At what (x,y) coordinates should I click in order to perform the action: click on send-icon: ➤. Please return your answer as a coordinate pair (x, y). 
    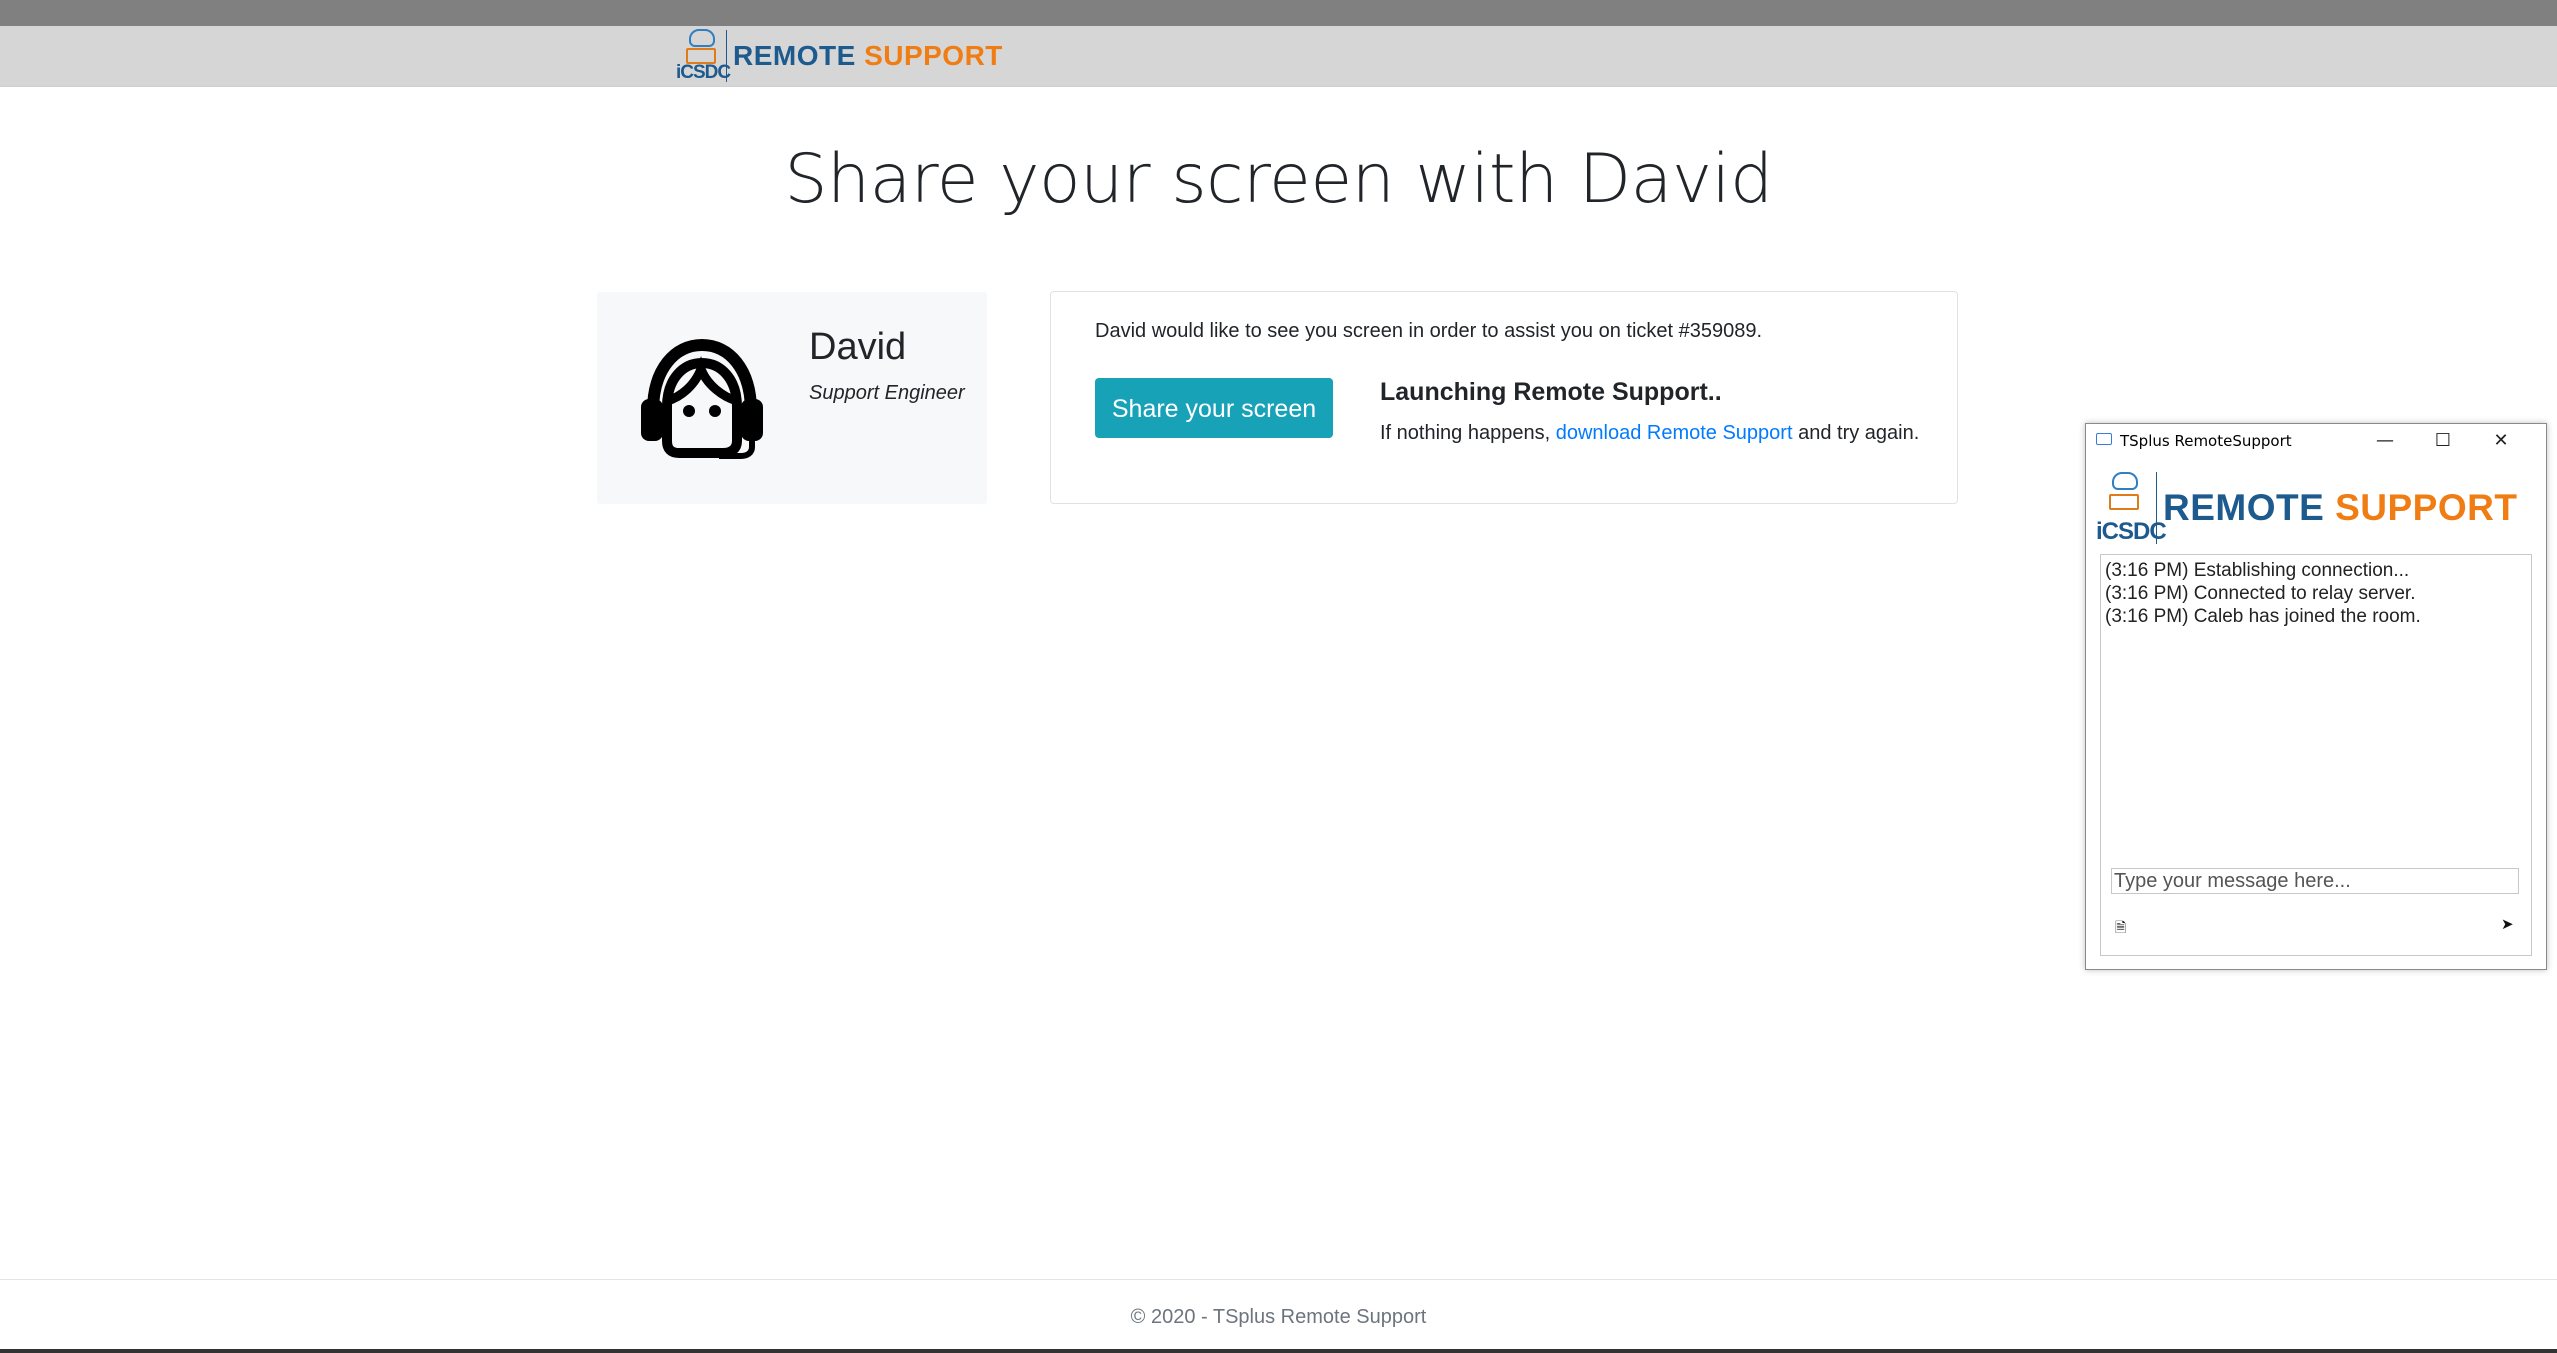
    Looking at the image, I should click on (2507, 924).